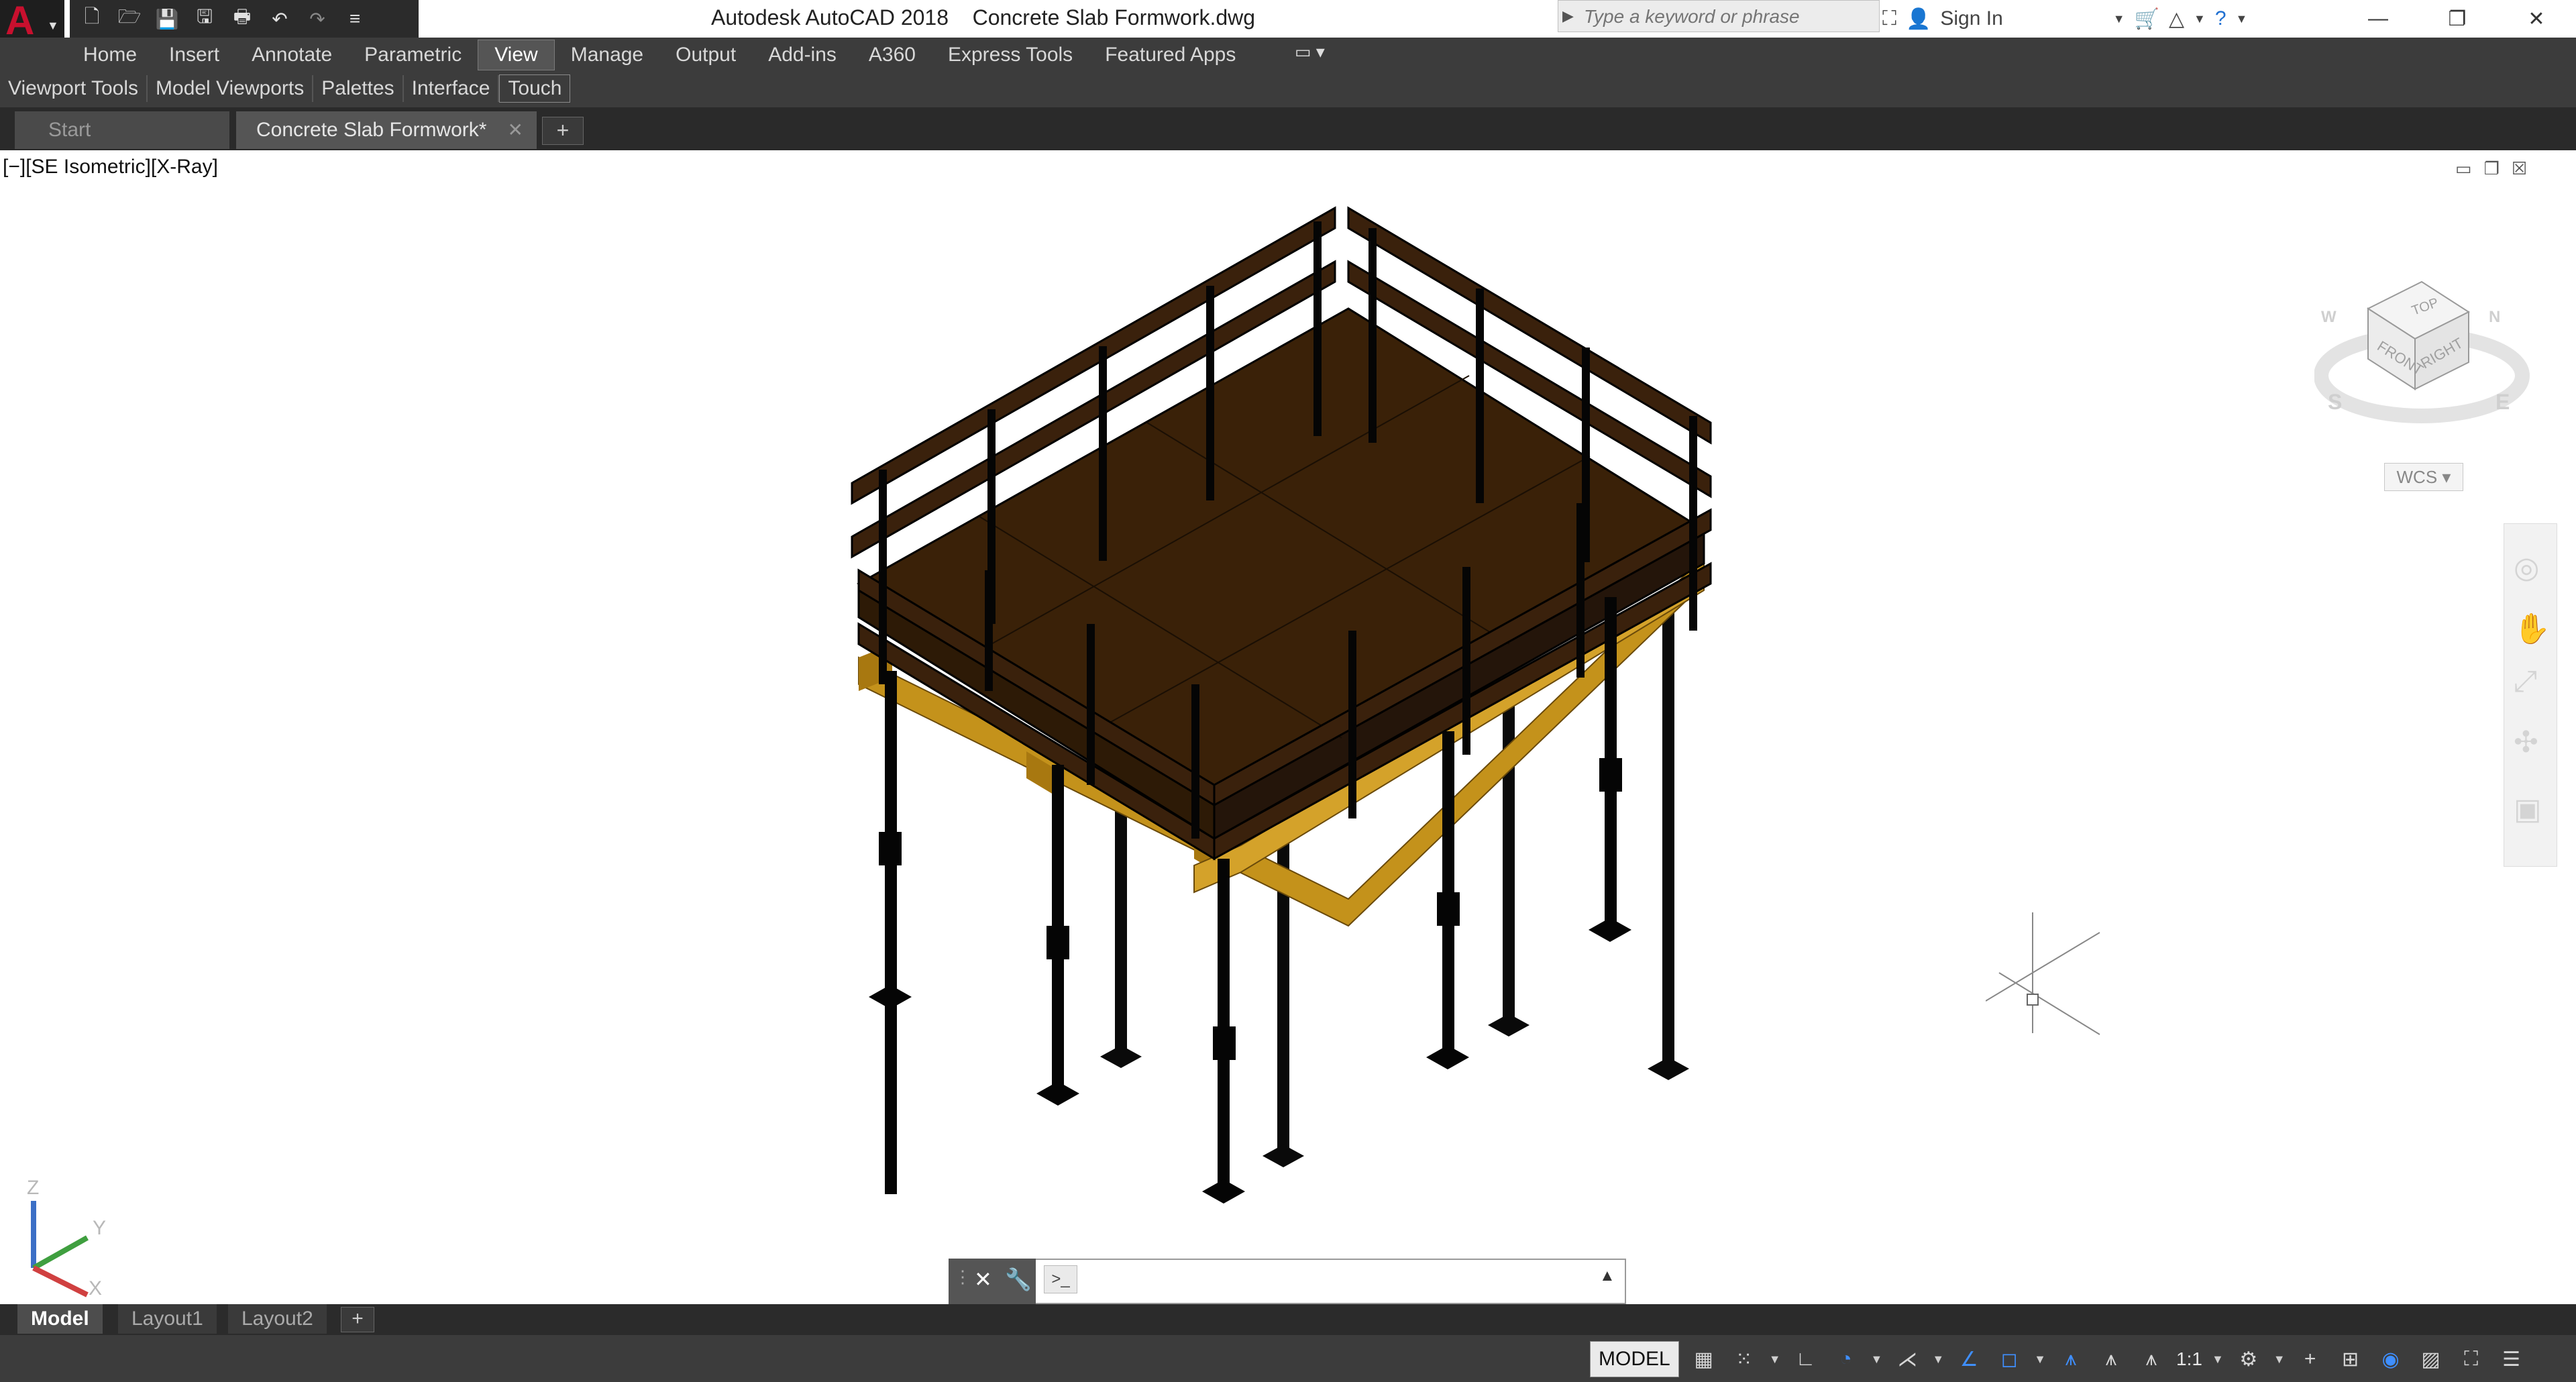  What do you see at coordinates (1508, 1025) in the screenshot?
I see `prop-base-plate` at bounding box center [1508, 1025].